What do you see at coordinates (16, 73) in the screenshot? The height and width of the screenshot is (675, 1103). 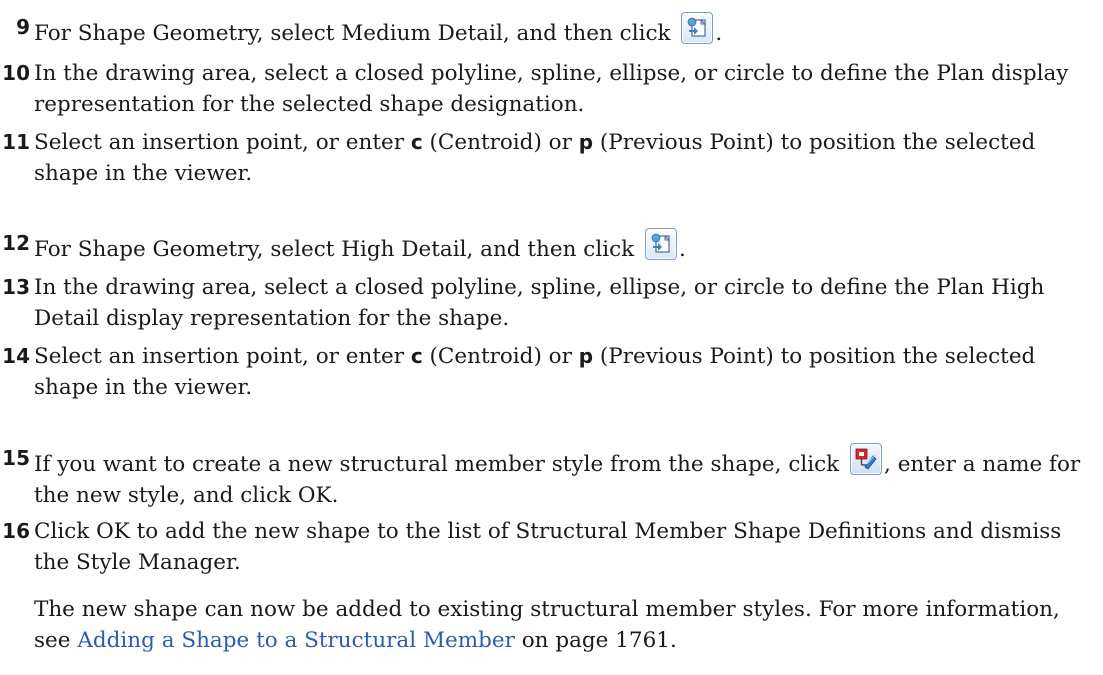 I see `step-number: 10` at bounding box center [16, 73].